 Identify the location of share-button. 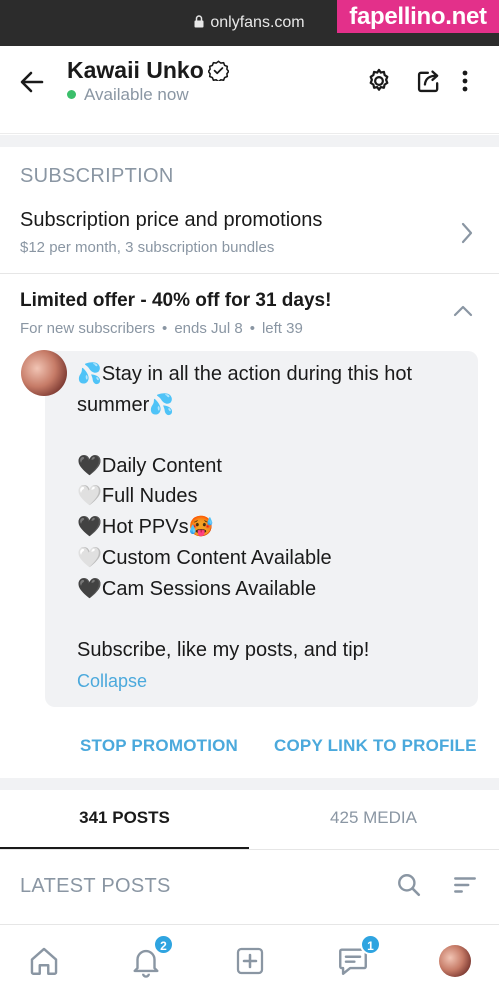
(429, 81).